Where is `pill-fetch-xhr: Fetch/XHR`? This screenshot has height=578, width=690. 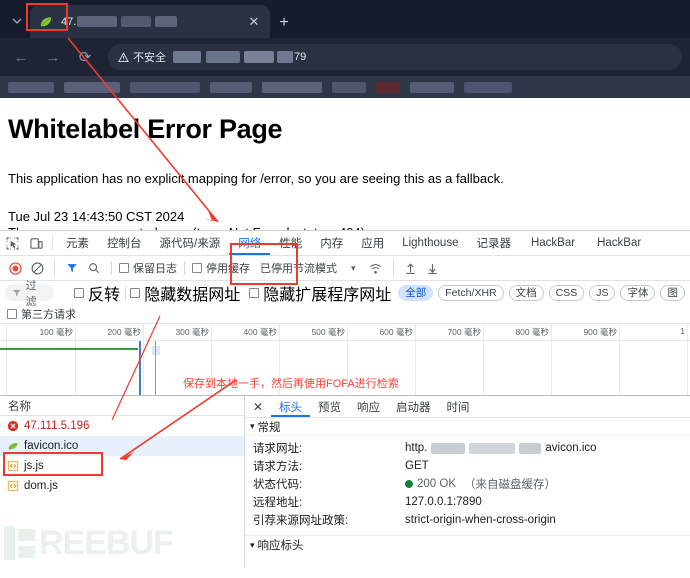 pill-fetch-xhr: Fetch/XHR is located at coordinates (471, 292).